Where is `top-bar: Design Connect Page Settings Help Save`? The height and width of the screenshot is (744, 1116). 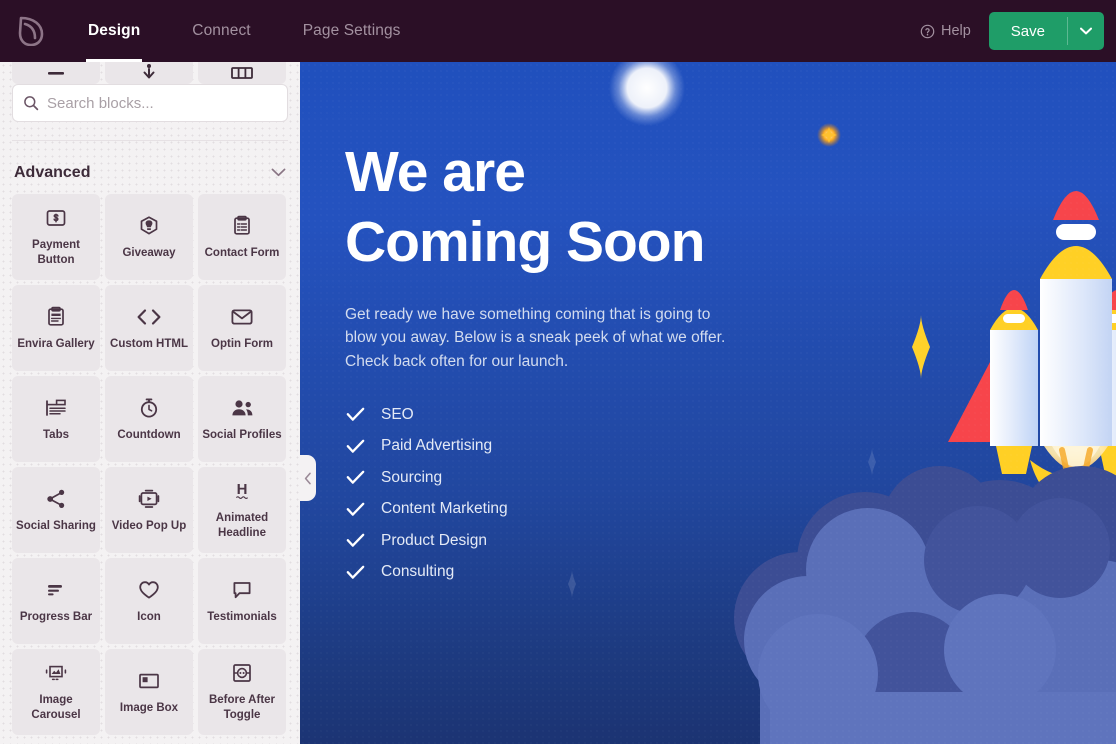 top-bar: Design Connect Page Settings Help Save is located at coordinates (558, 31).